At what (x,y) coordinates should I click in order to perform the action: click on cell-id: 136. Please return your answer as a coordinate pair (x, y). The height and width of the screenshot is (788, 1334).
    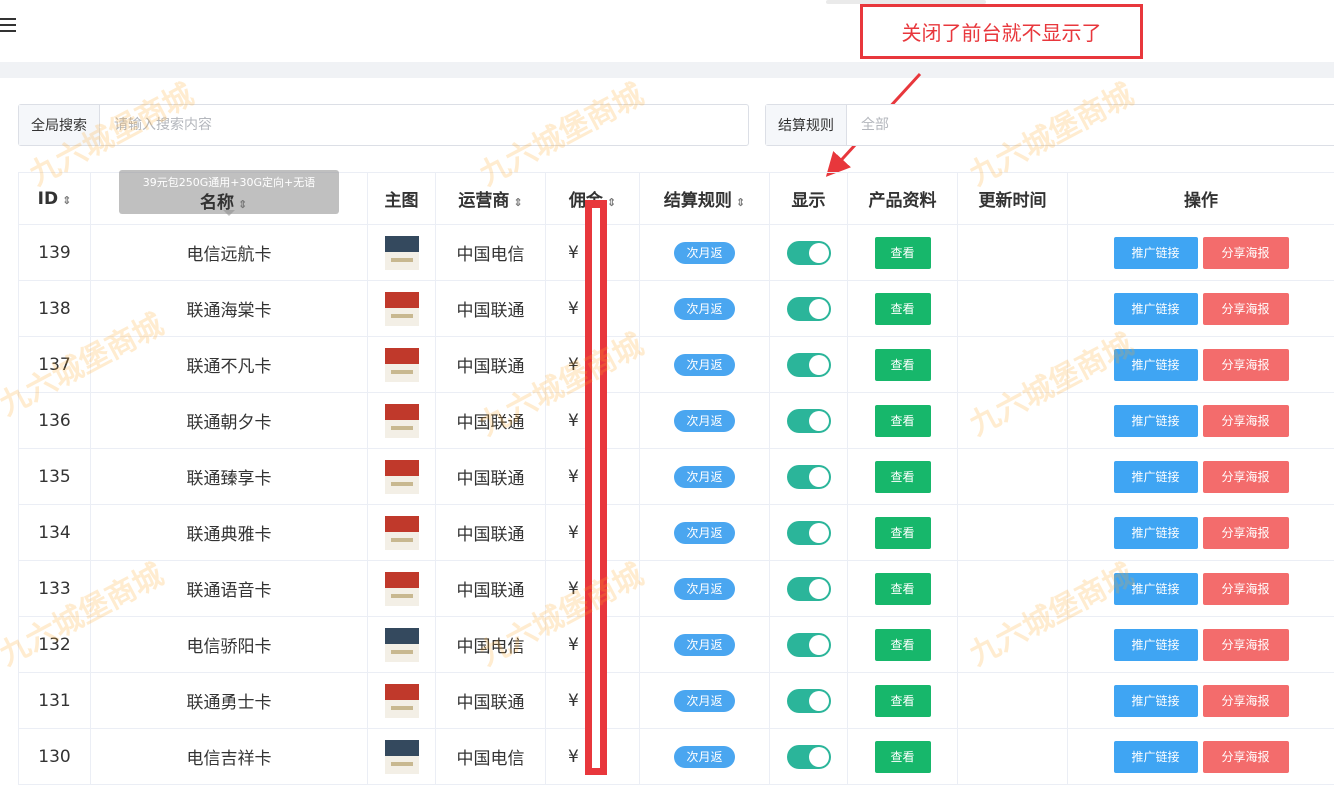
    Looking at the image, I should click on (54, 420).